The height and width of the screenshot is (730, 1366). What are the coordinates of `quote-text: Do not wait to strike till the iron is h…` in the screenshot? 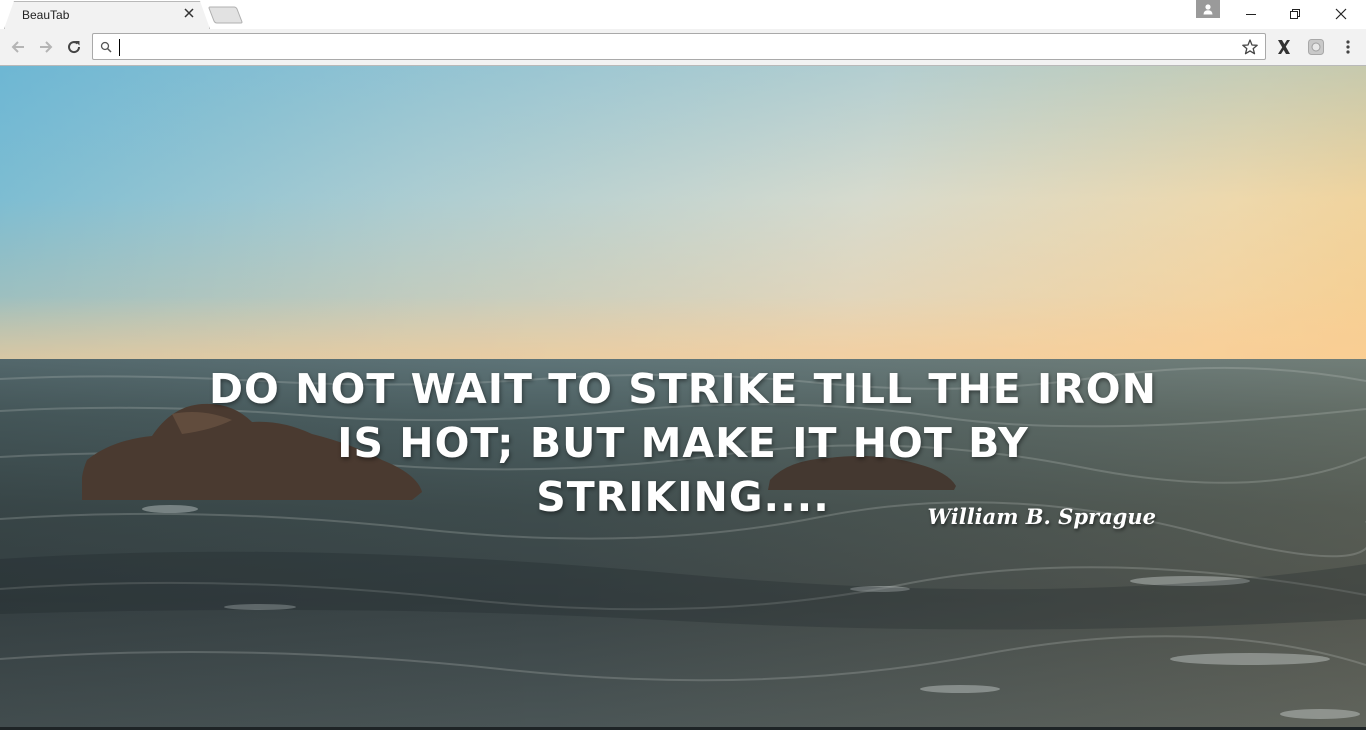 It's located at (683, 443).